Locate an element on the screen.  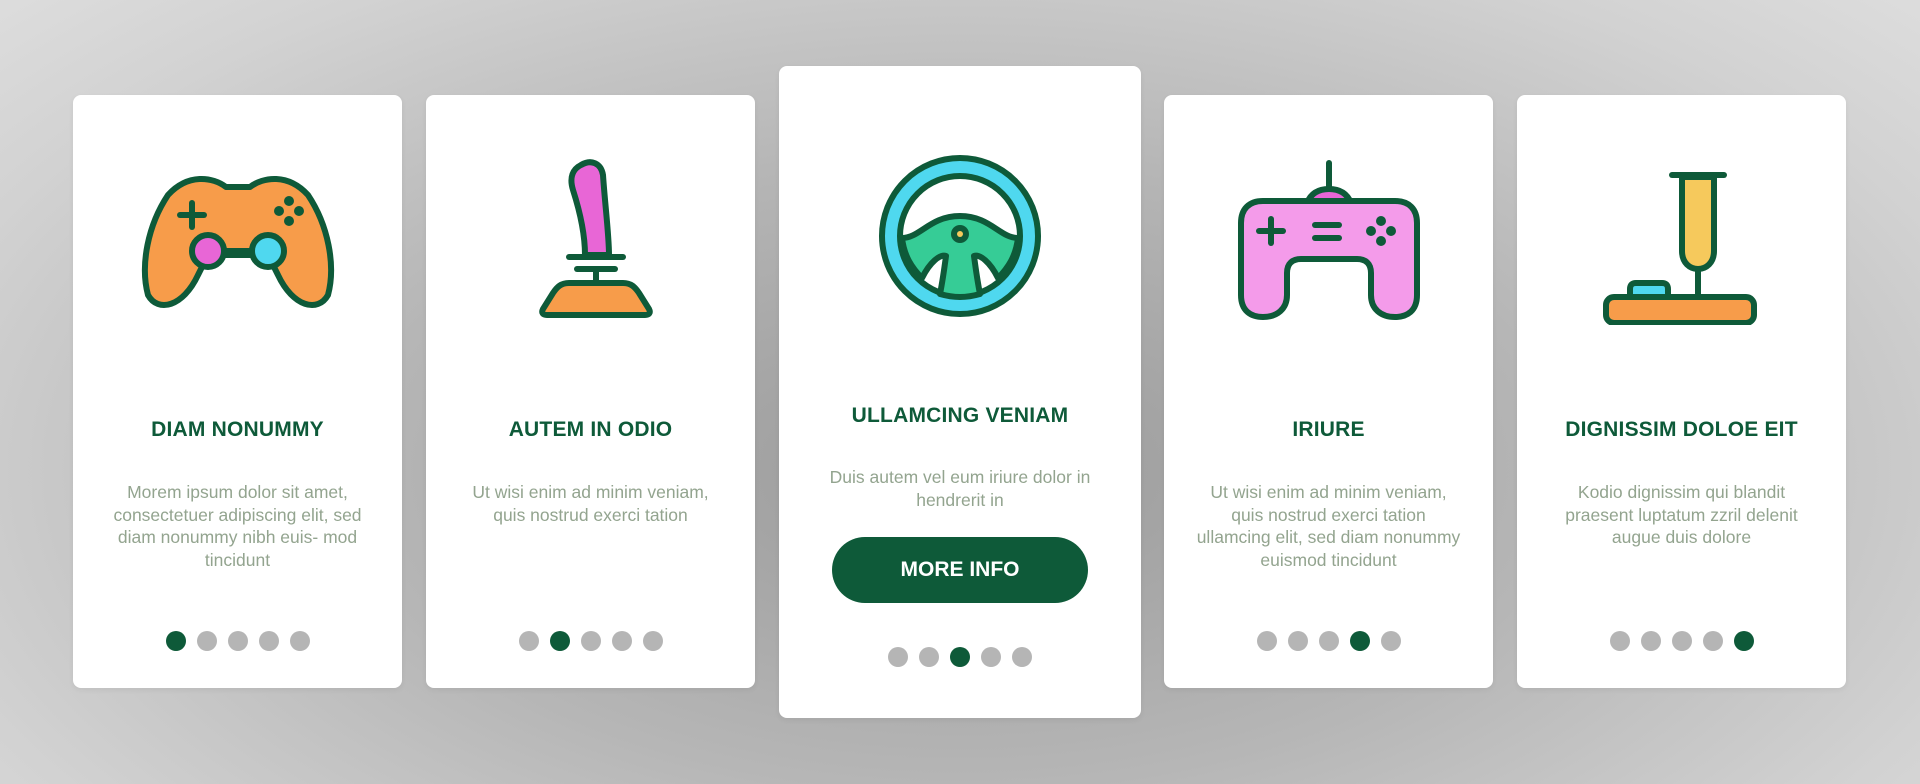
gamepad-icon is located at coordinates (237, 241).